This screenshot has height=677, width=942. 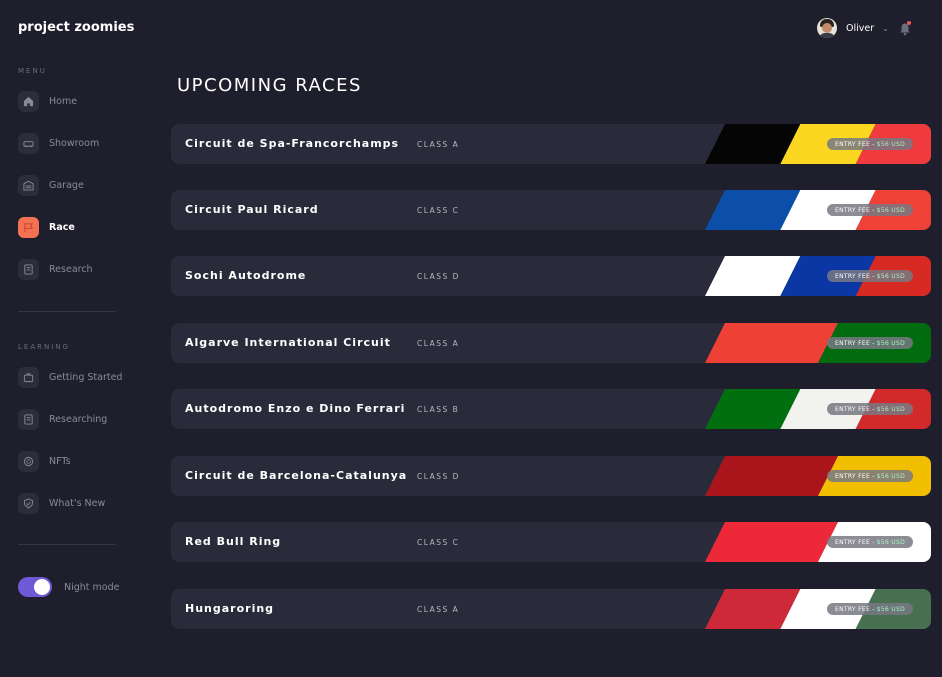 What do you see at coordinates (60, 461) in the screenshot?
I see `nav-label-nfts: NFTs` at bounding box center [60, 461].